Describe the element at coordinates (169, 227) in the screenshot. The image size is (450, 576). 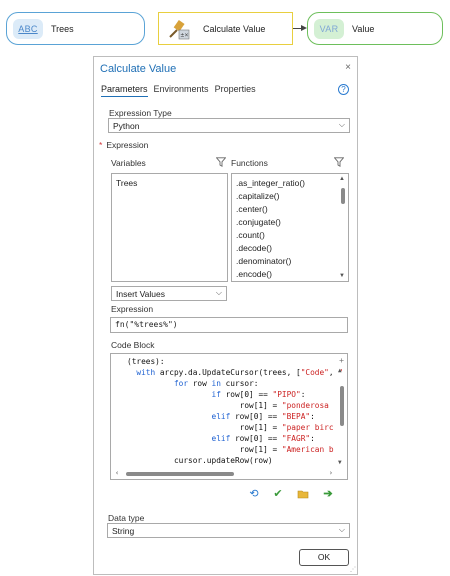
I see `variables-list: Trees` at that location.